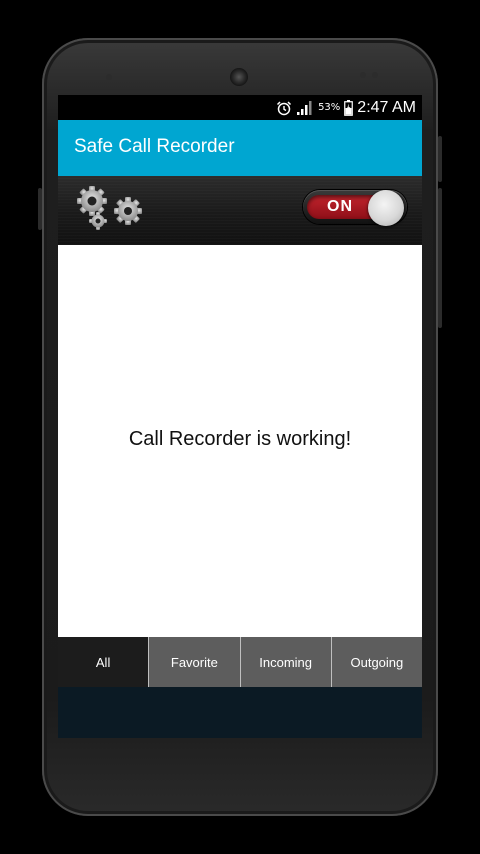 This screenshot has width=480, height=854. What do you see at coordinates (240, 107) in the screenshot?
I see `status-bar: 53% 2:47 AM` at bounding box center [240, 107].